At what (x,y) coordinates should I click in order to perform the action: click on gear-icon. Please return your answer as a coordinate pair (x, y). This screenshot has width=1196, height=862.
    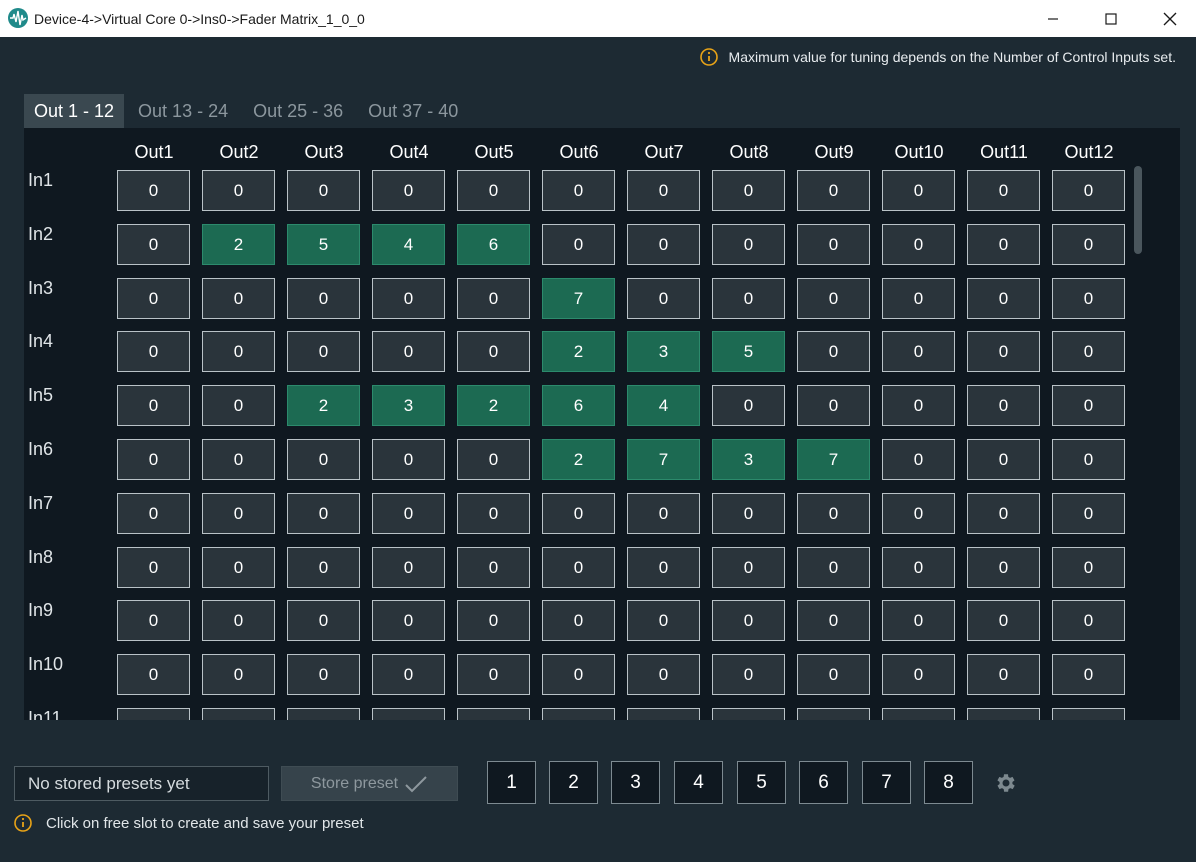
    Looking at the image, I should click on (1006, 783).